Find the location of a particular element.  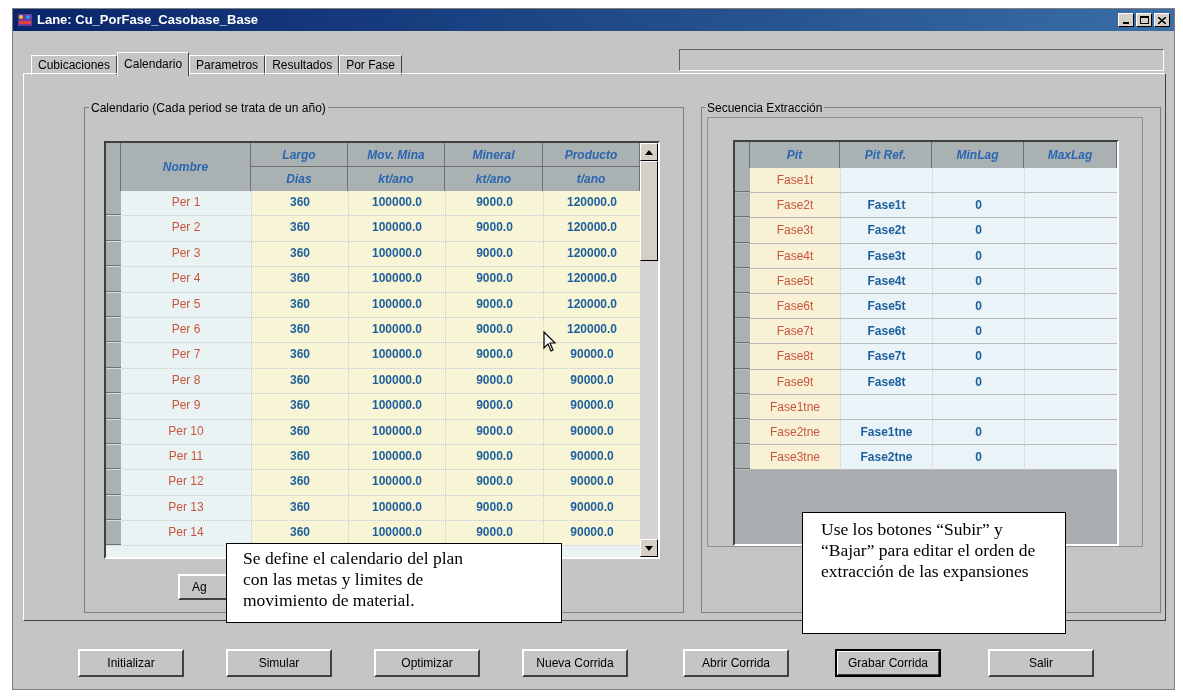

callout-tooltip: Use los botones “Subir” y “Bajar” para editar el orden de extracción de las expansiones is located at coordinates (934, 573).